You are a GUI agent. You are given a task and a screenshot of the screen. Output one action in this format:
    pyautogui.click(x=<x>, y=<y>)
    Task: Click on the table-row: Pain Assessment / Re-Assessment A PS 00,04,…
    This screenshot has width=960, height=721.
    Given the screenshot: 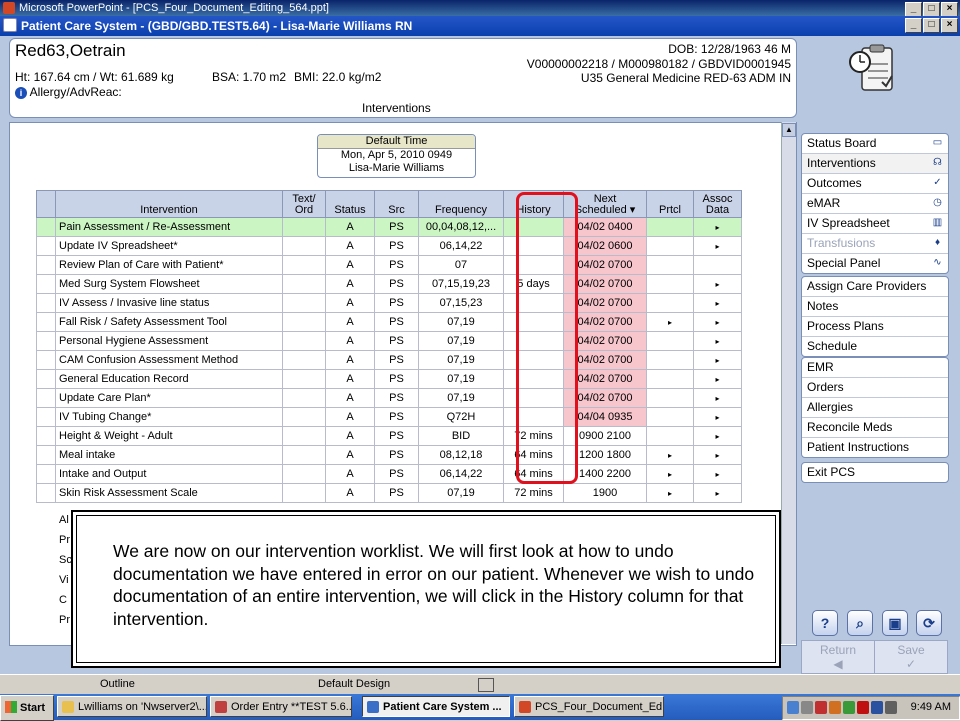 What is the action you would take?
    pyautogui.click(x=389, y=227)
    